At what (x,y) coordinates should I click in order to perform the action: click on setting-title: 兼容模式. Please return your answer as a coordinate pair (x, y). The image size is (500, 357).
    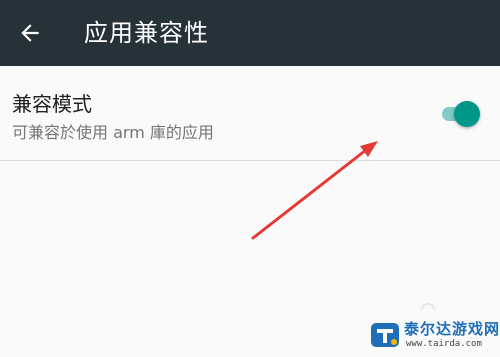
    Looking at the image, I should click on (52, 104).